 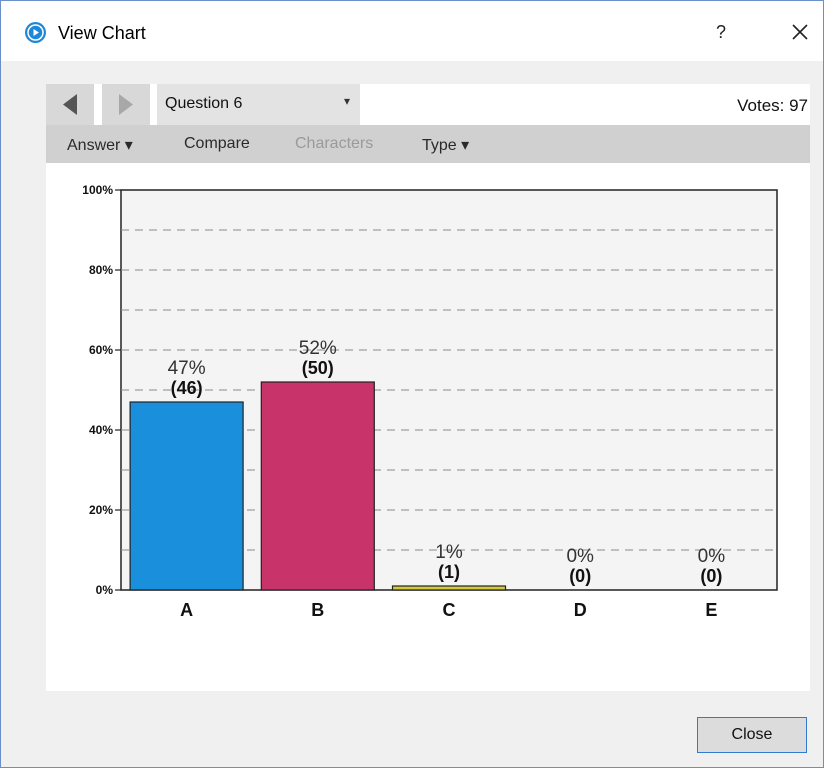 I want to click on chart-menu-bar: Answer ▾ Compare Characters Type ▾, so click(x=428, y=144).